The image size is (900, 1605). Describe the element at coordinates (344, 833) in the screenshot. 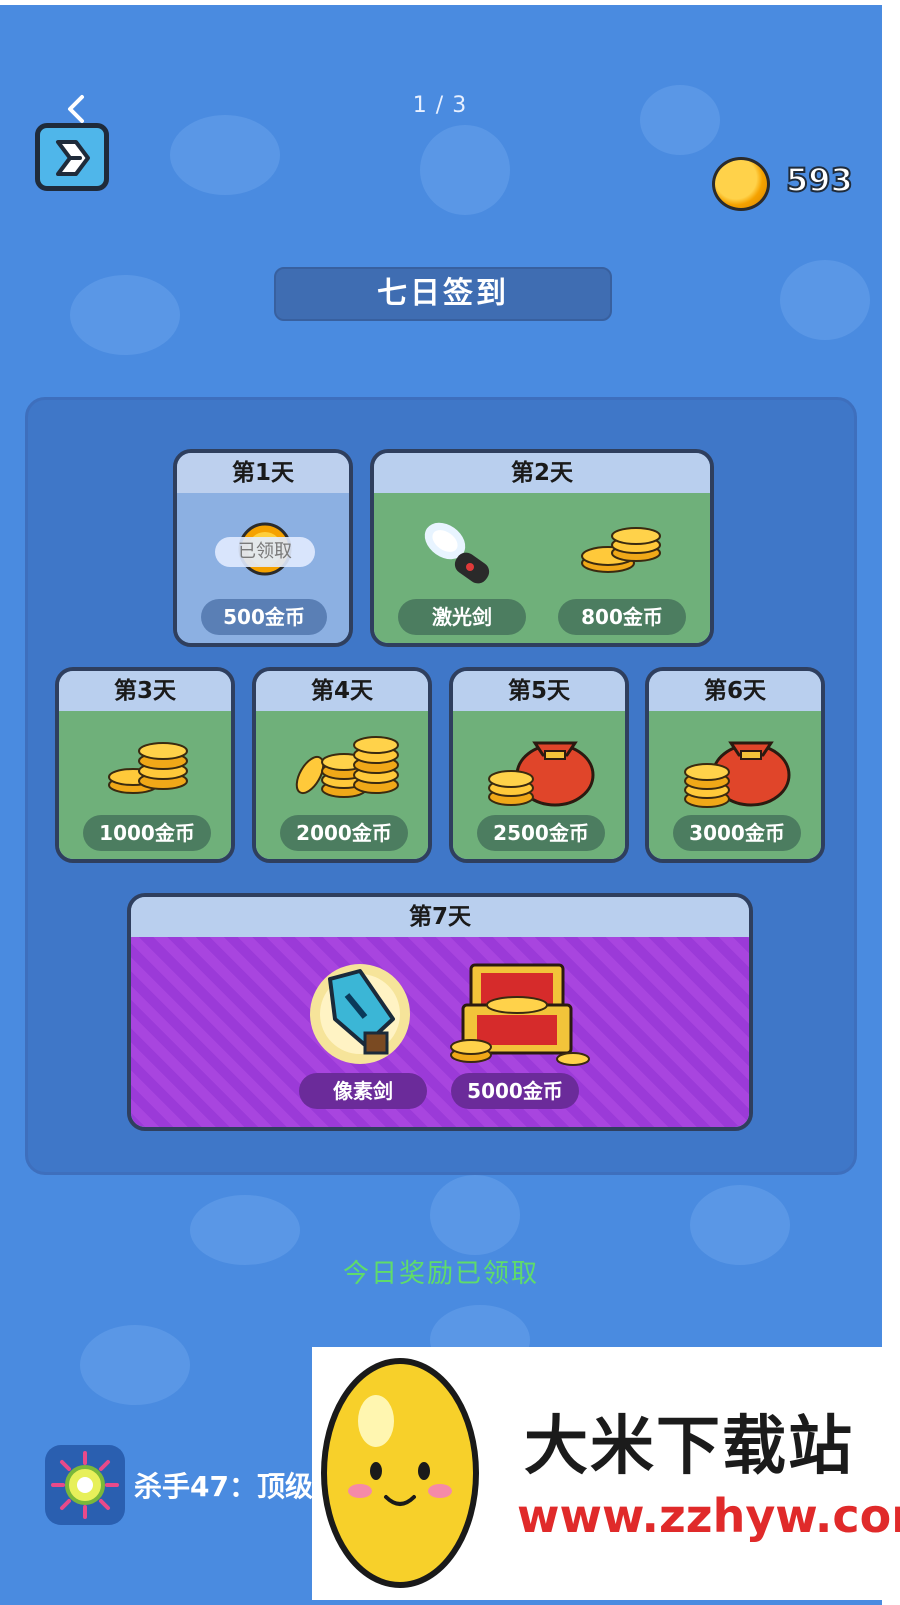

I see `reward-label: 2000金币` at that location.